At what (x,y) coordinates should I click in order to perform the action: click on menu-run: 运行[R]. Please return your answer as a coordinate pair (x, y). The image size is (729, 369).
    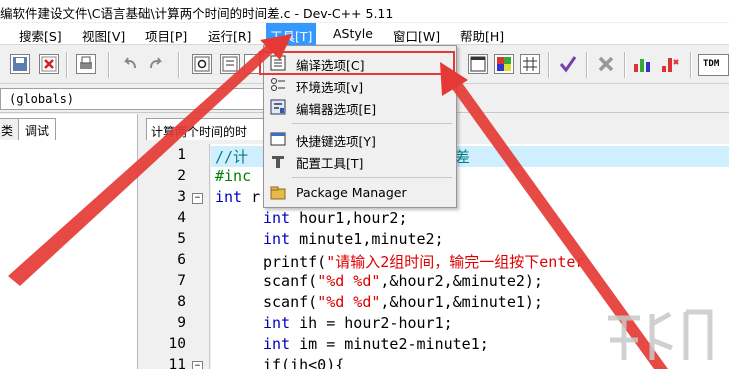
    Looking at the image, I should click on (229, 35).